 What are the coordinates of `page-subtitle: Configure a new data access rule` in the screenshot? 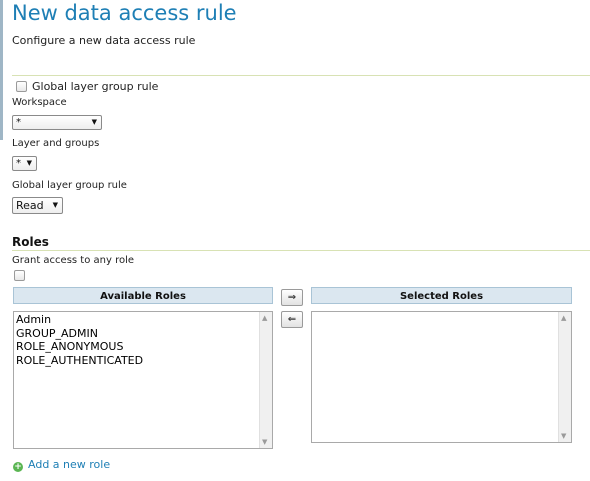 It's located at (104, 40).